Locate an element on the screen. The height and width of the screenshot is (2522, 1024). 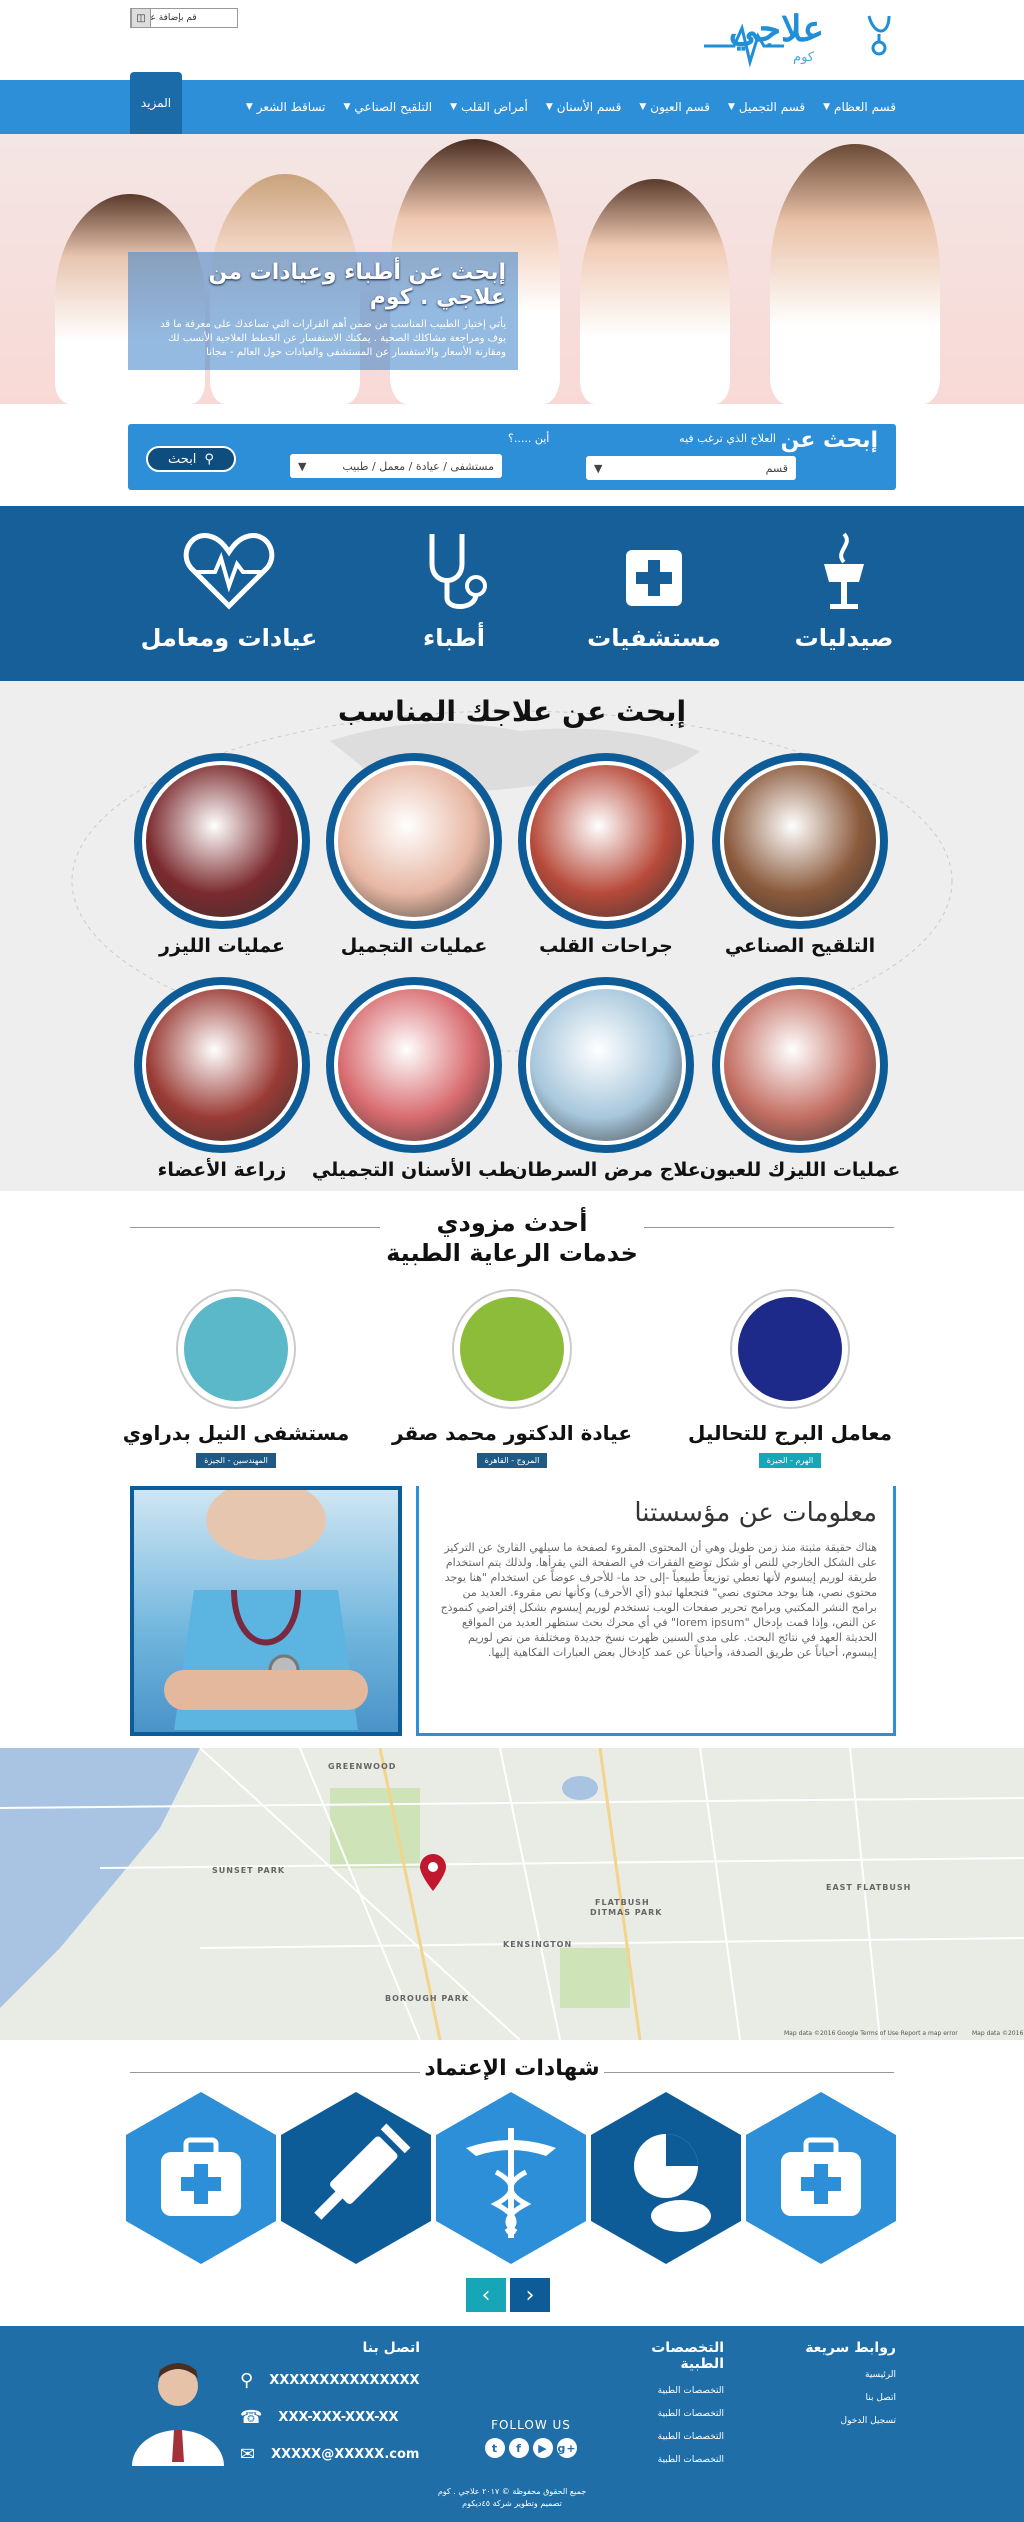
logo: علاجي كوم is located at coordinates (799, 38).